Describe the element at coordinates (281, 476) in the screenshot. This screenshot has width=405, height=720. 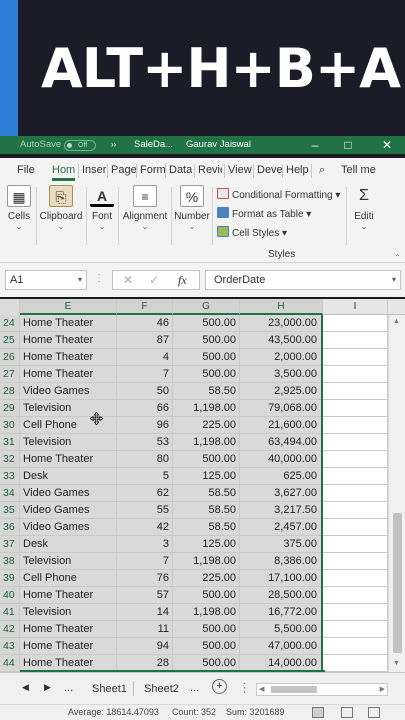
I see `cell-total: 625.00` at that location.